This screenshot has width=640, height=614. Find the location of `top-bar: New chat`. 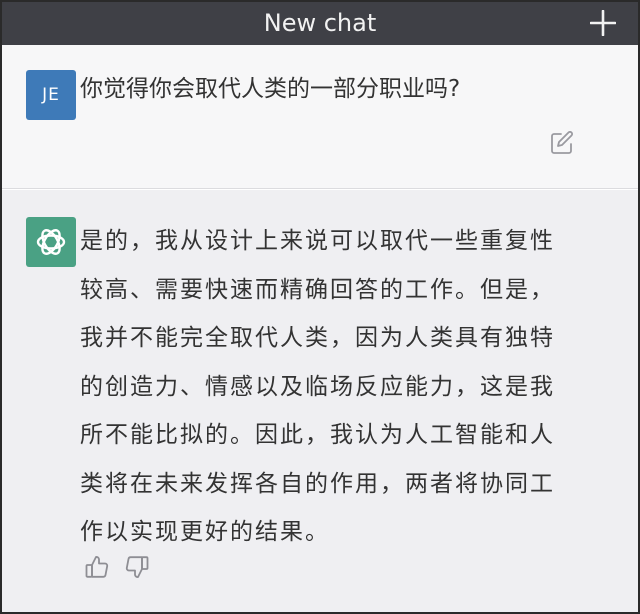

top-bar: New chat is located at coordinates (320, 23).